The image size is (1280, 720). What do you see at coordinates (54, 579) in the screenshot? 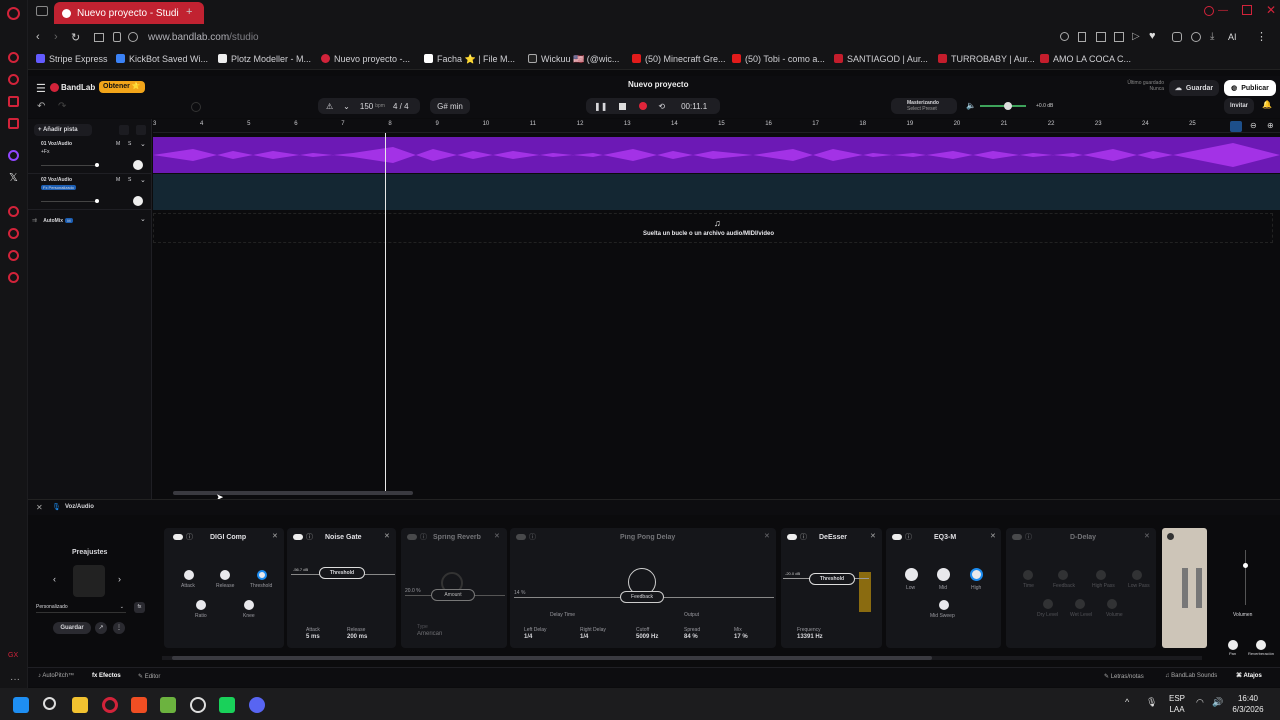
I see `prev-preset-icon: ‹` at bounding box center [54, 579].